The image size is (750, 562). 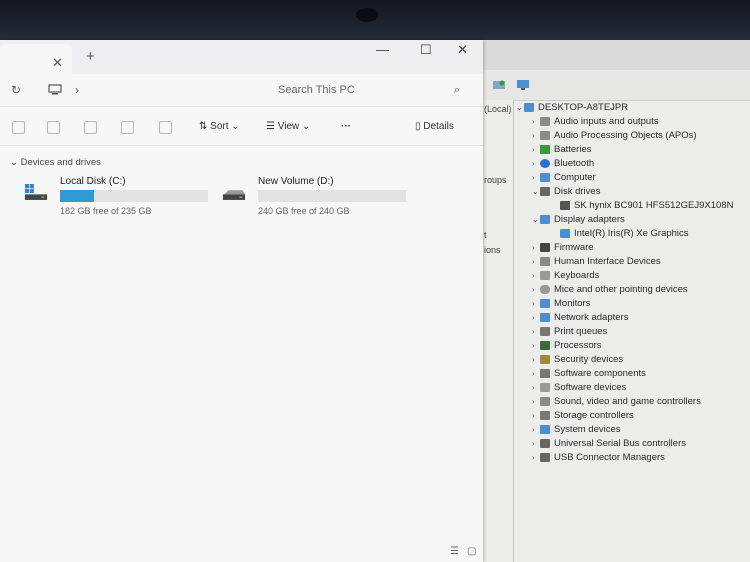 What do you see at coordinates (77, 90) in the screenshot?
I see `breadcrumb-chevron-icon: ›` at bounding box center [77, 90].